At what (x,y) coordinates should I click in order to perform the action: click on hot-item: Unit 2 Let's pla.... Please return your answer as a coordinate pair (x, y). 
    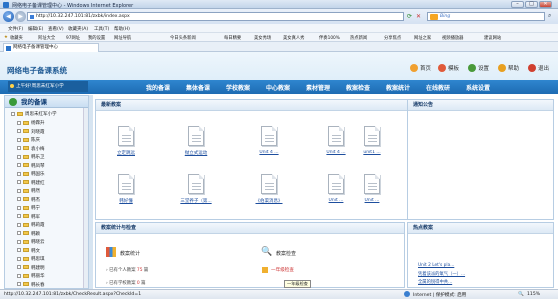
    Looking at the image, I should click on (436, 265).